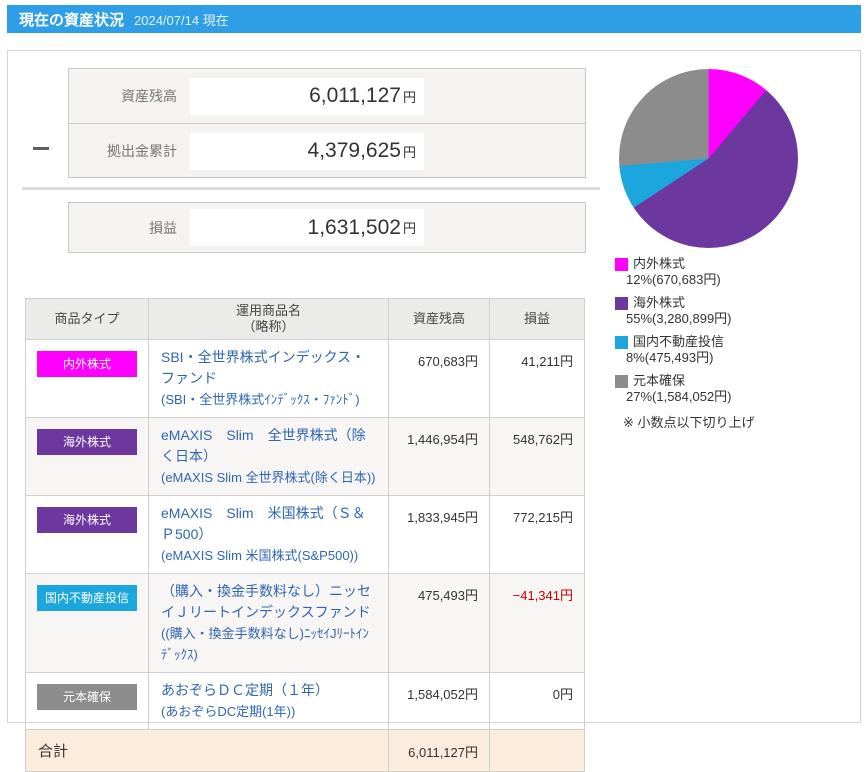  I want to click on column-header-product-name: 運用商品名 （略称）, so click(268, 319).